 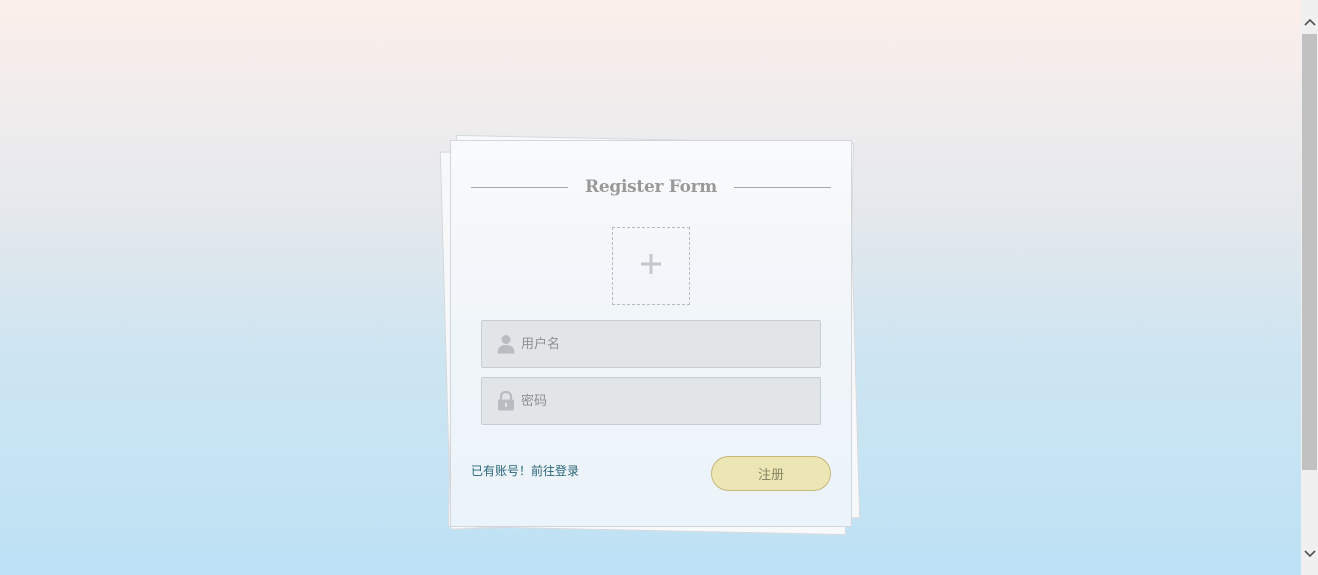 What do you see at coordinates (525, 471) in the screenshot?
I see `login-link: 已有账号！前往登录` at bounding box center [525, 471].